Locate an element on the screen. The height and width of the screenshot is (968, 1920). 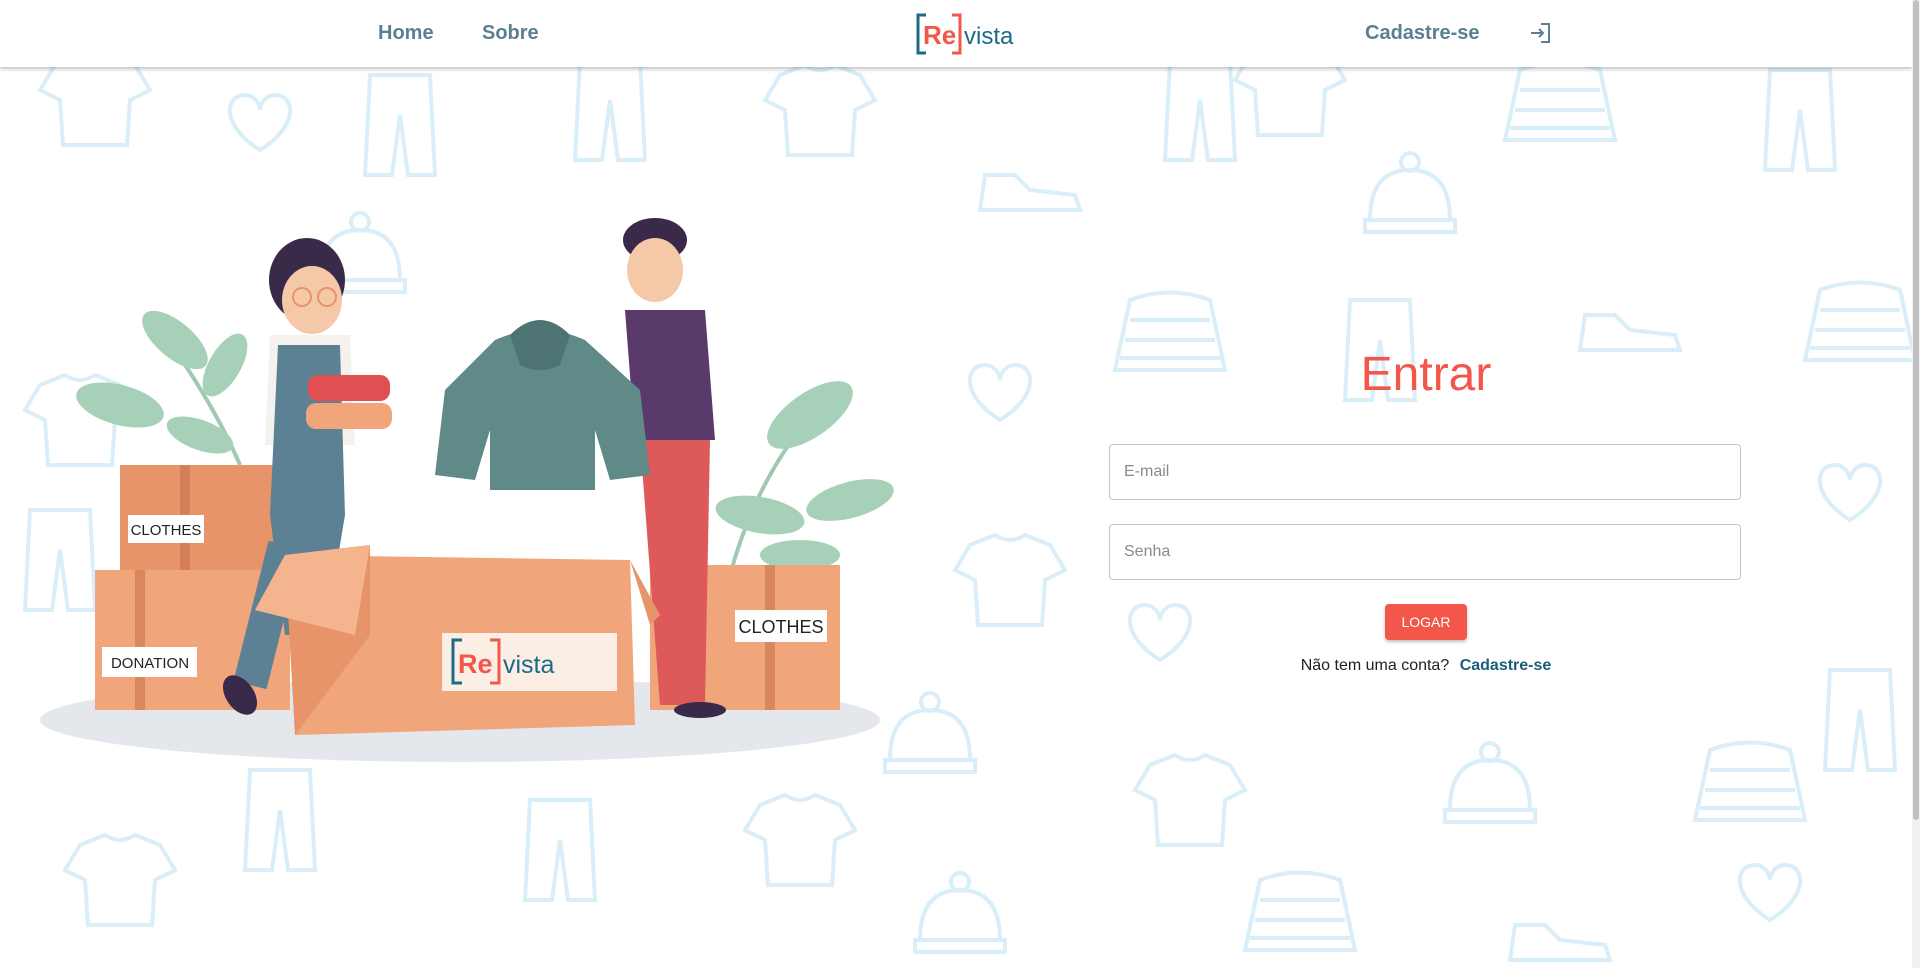
login-title: Entrar is located at coordinates (1426, 374).